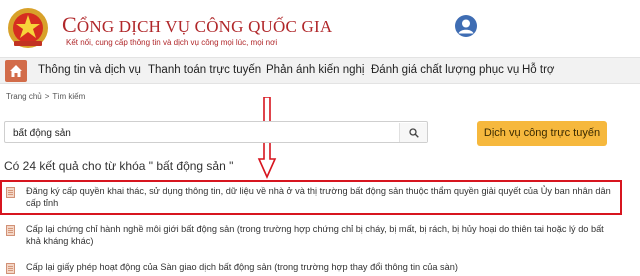 This screenshot has height=276, width=640. I want to click on search-icon, so click(414, 133).